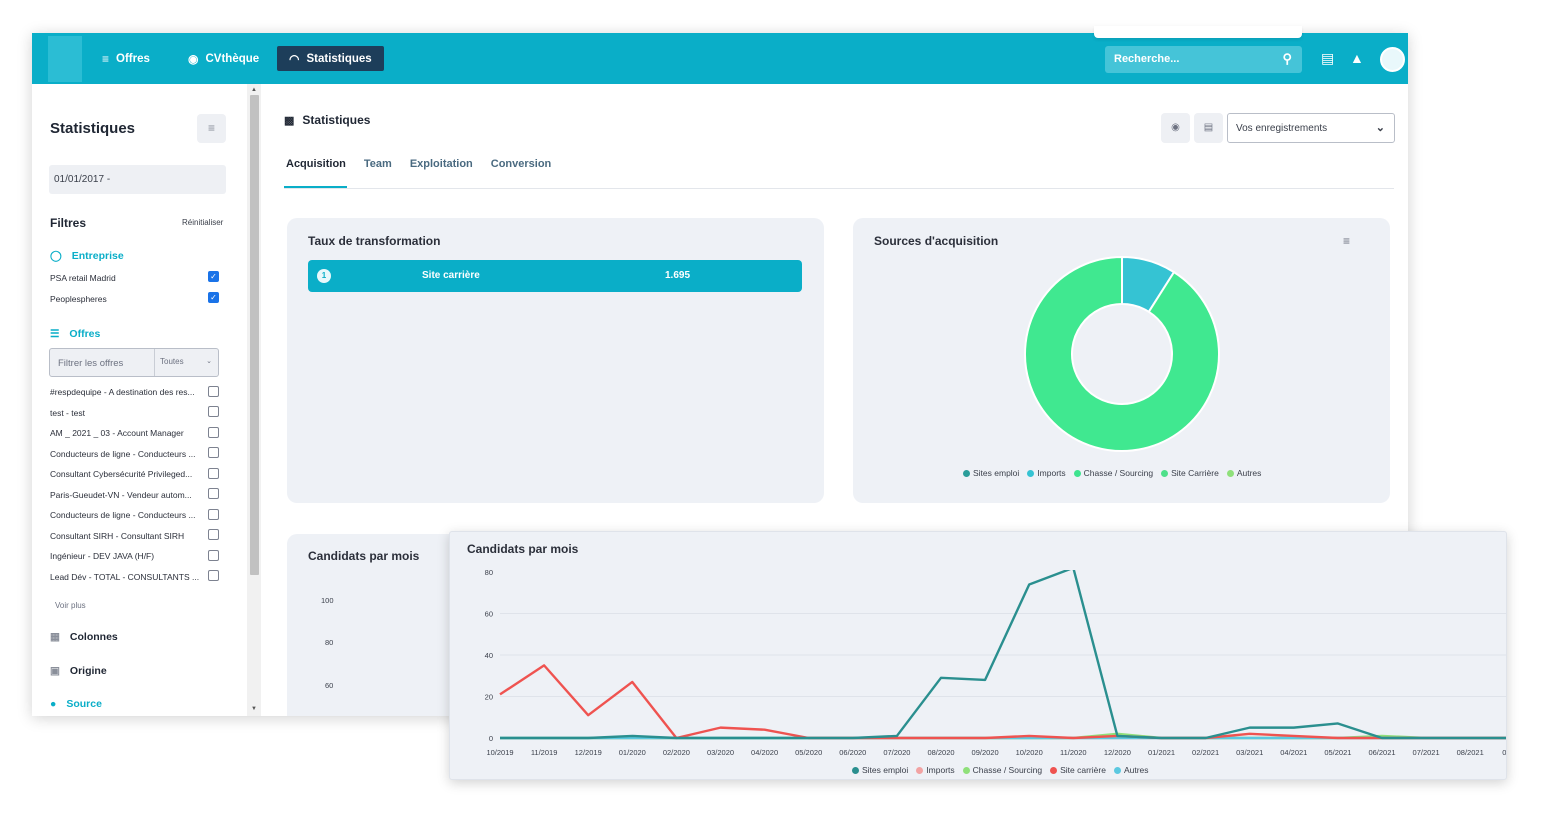 This screenshot has width=1544, height=819. I want to click on nav-cvtheque: ◉ CVthèque, so click(223, 58).